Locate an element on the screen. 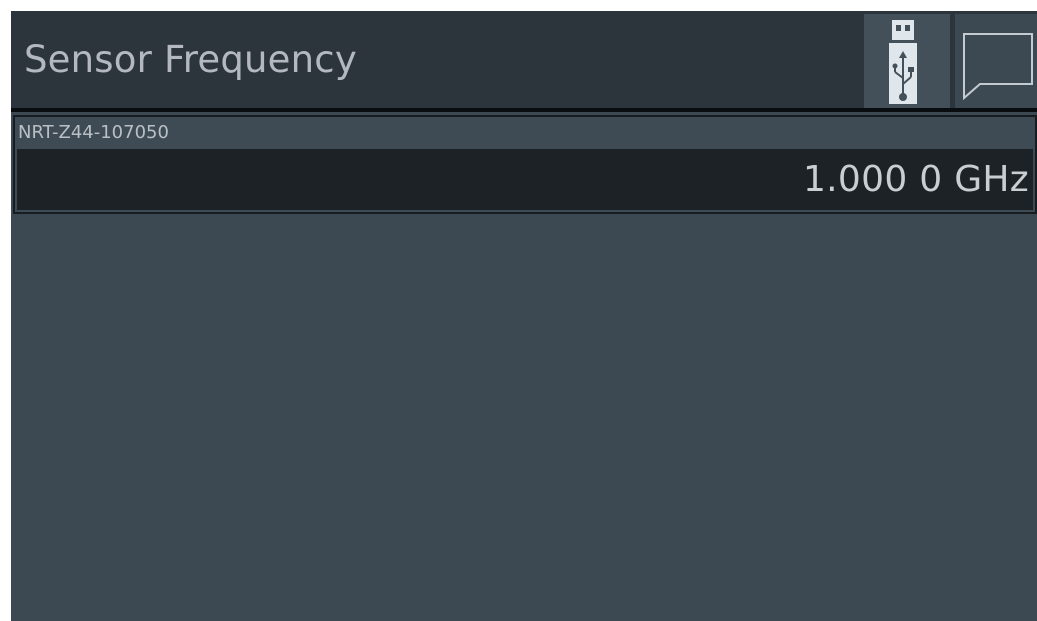  page-title: Sensor Frequency is located at coordinates (190, 59).